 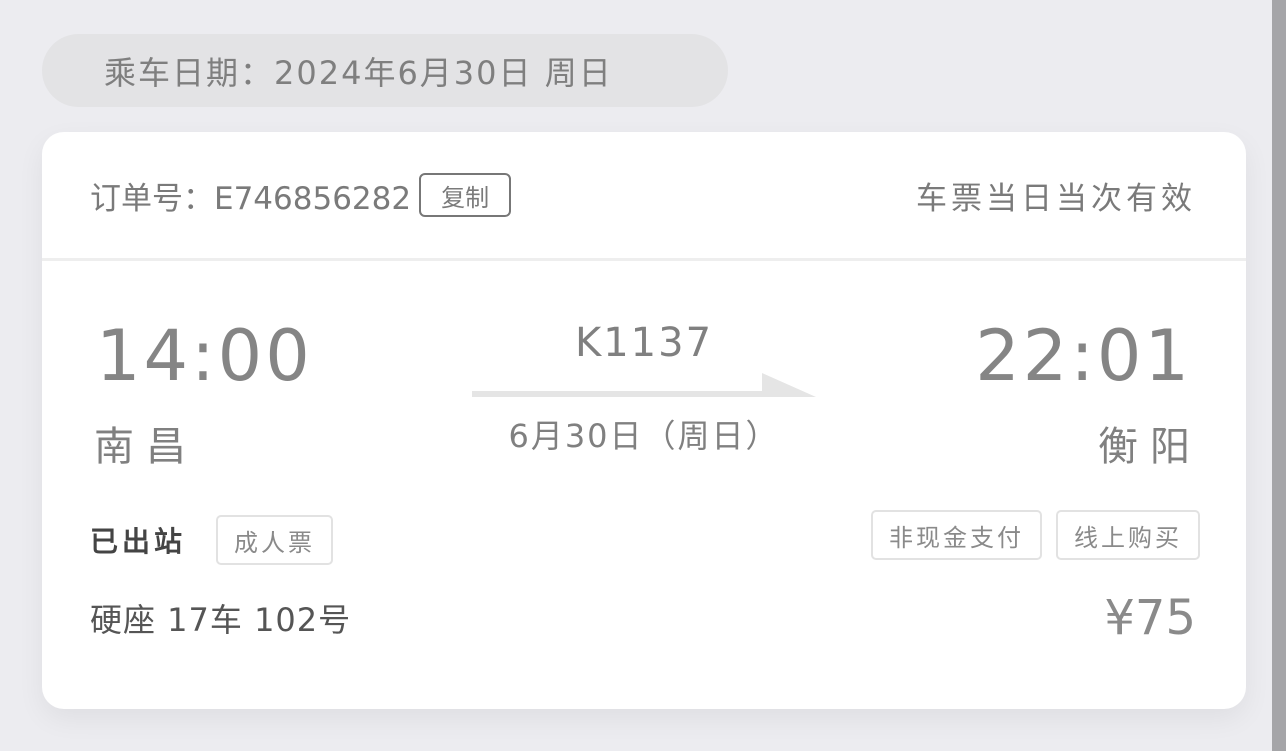 What do you see at coordinates (212, 540) in the screenshot?
I see `ticket-status-row: 已出站 成人票` at bounding box center [212, 540].